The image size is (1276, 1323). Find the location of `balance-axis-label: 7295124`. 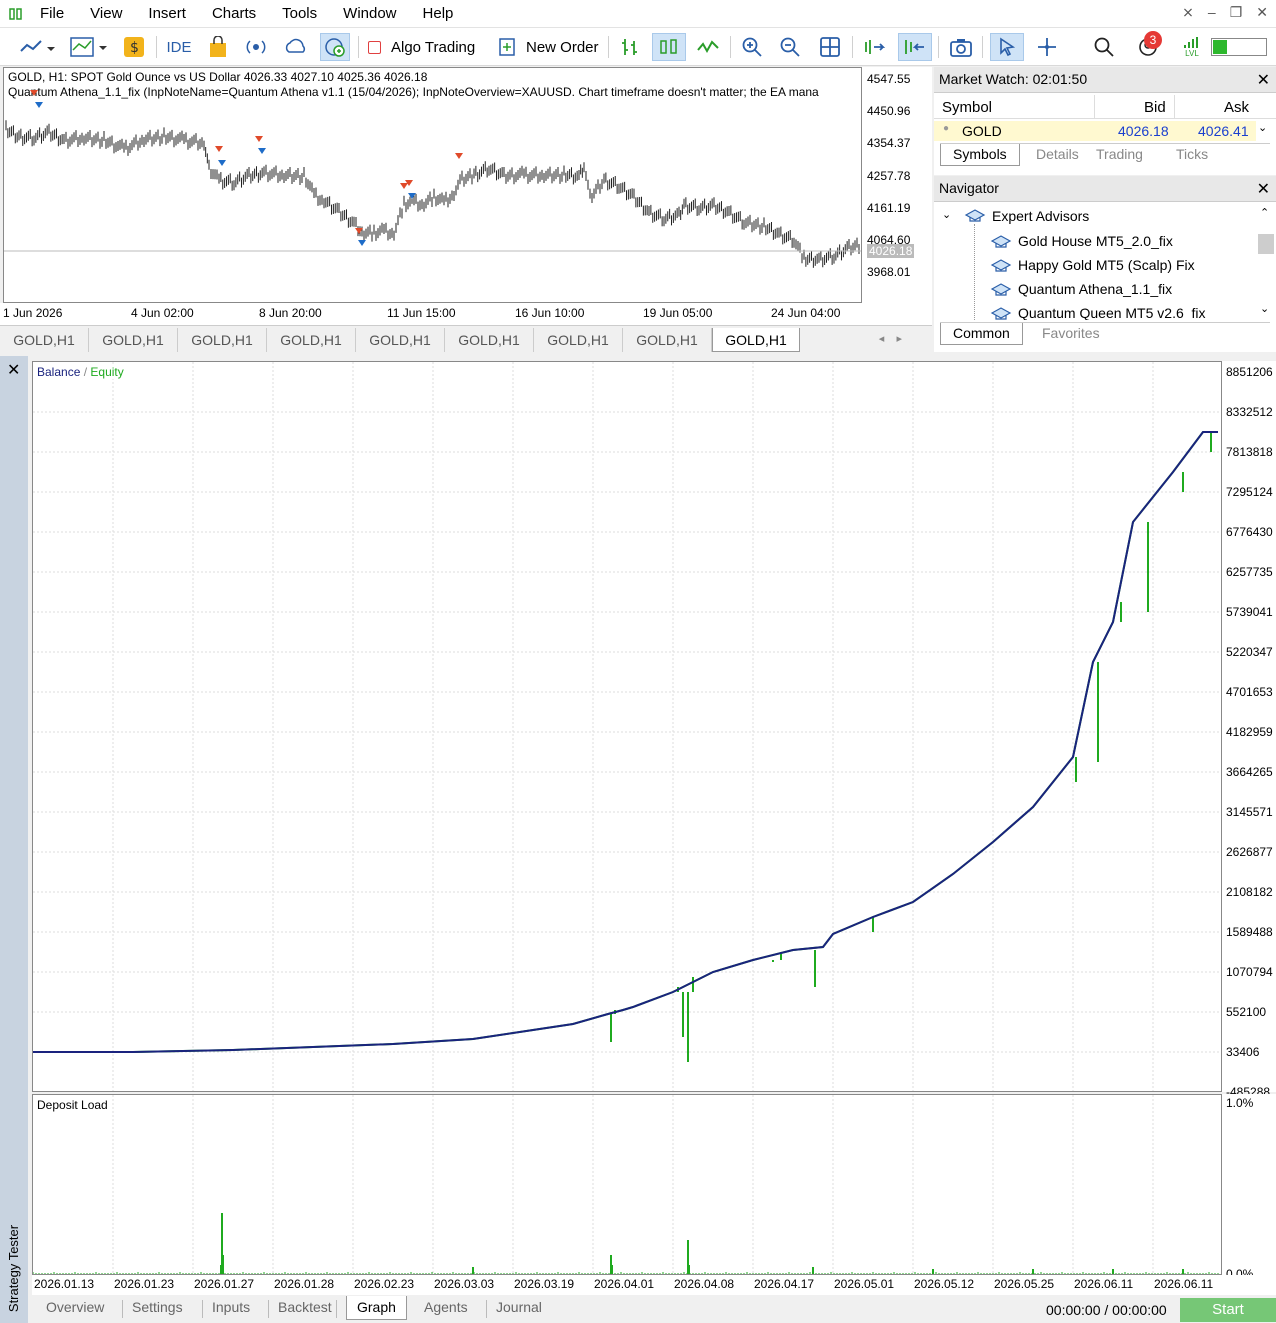

balance-axis-label: 7295124 is located at coordinates (1249, 492).